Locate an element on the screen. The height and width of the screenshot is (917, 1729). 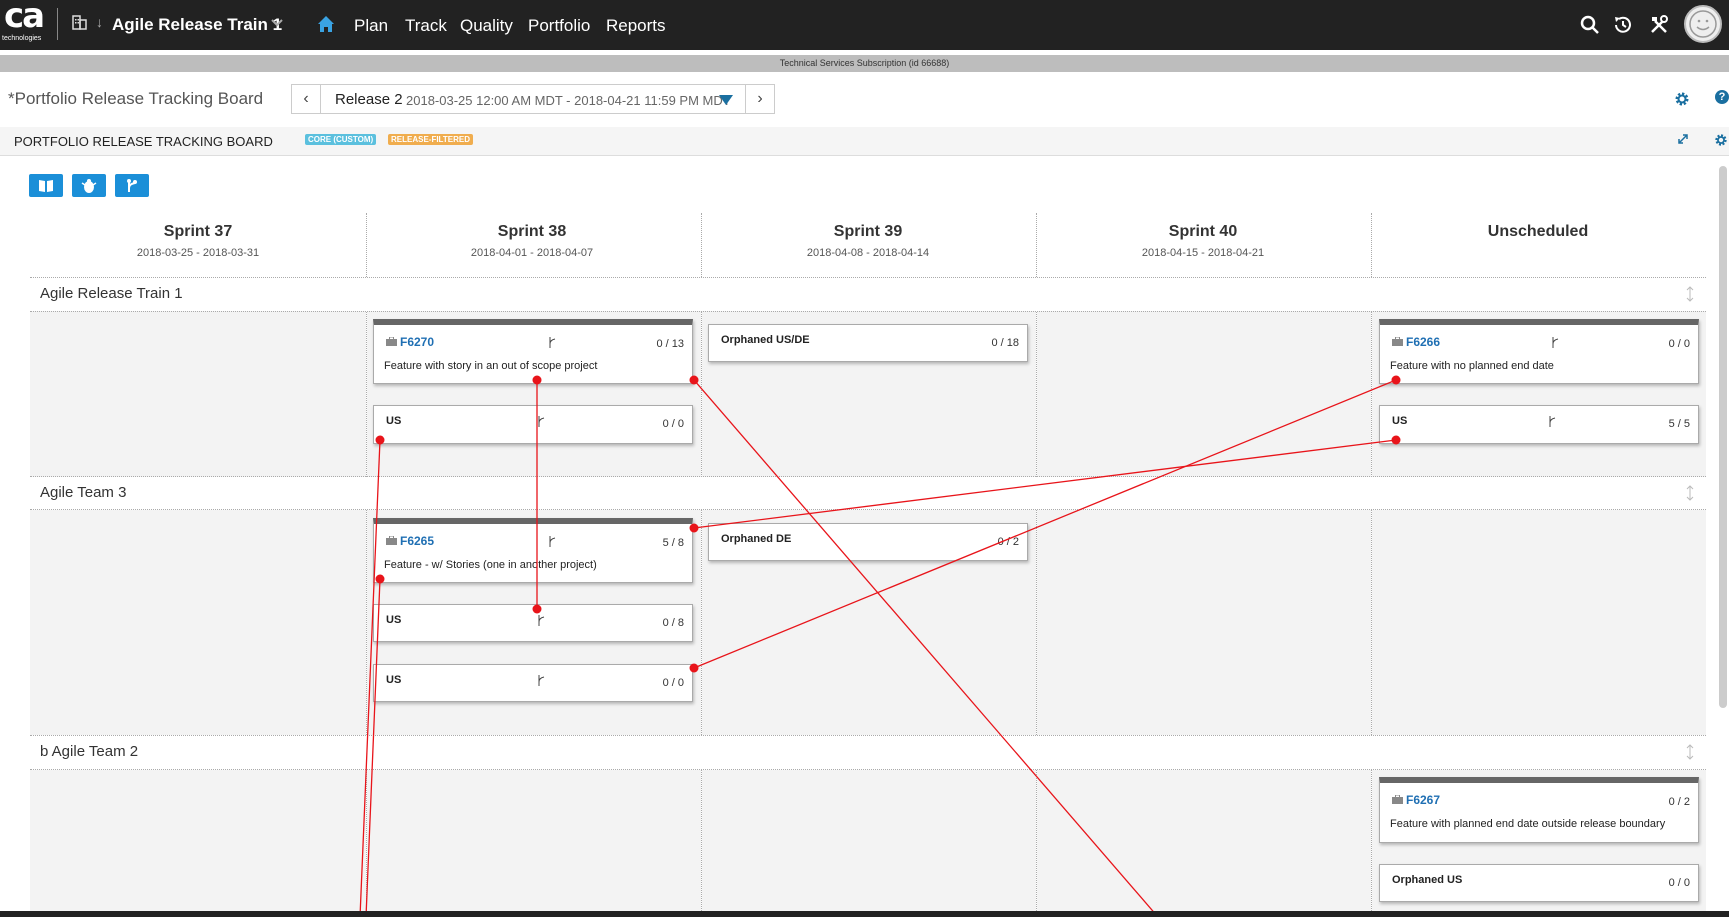
dependency-branch-icon is located at coordinates (132, 185).